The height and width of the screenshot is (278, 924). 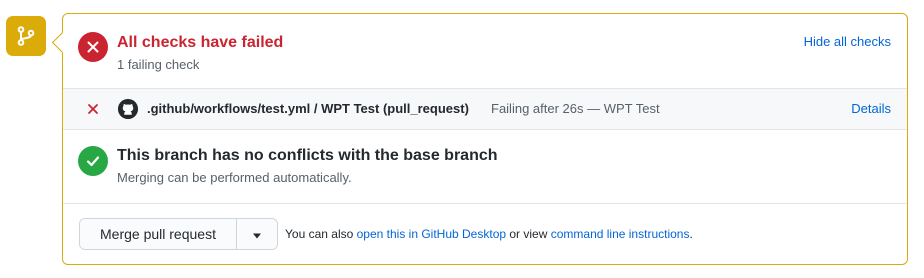 What do you see at coordinates (158, 234) in the screenshot?
I see `merge-pull-request-button: Merge pull request` at bounding box center [158, 234].